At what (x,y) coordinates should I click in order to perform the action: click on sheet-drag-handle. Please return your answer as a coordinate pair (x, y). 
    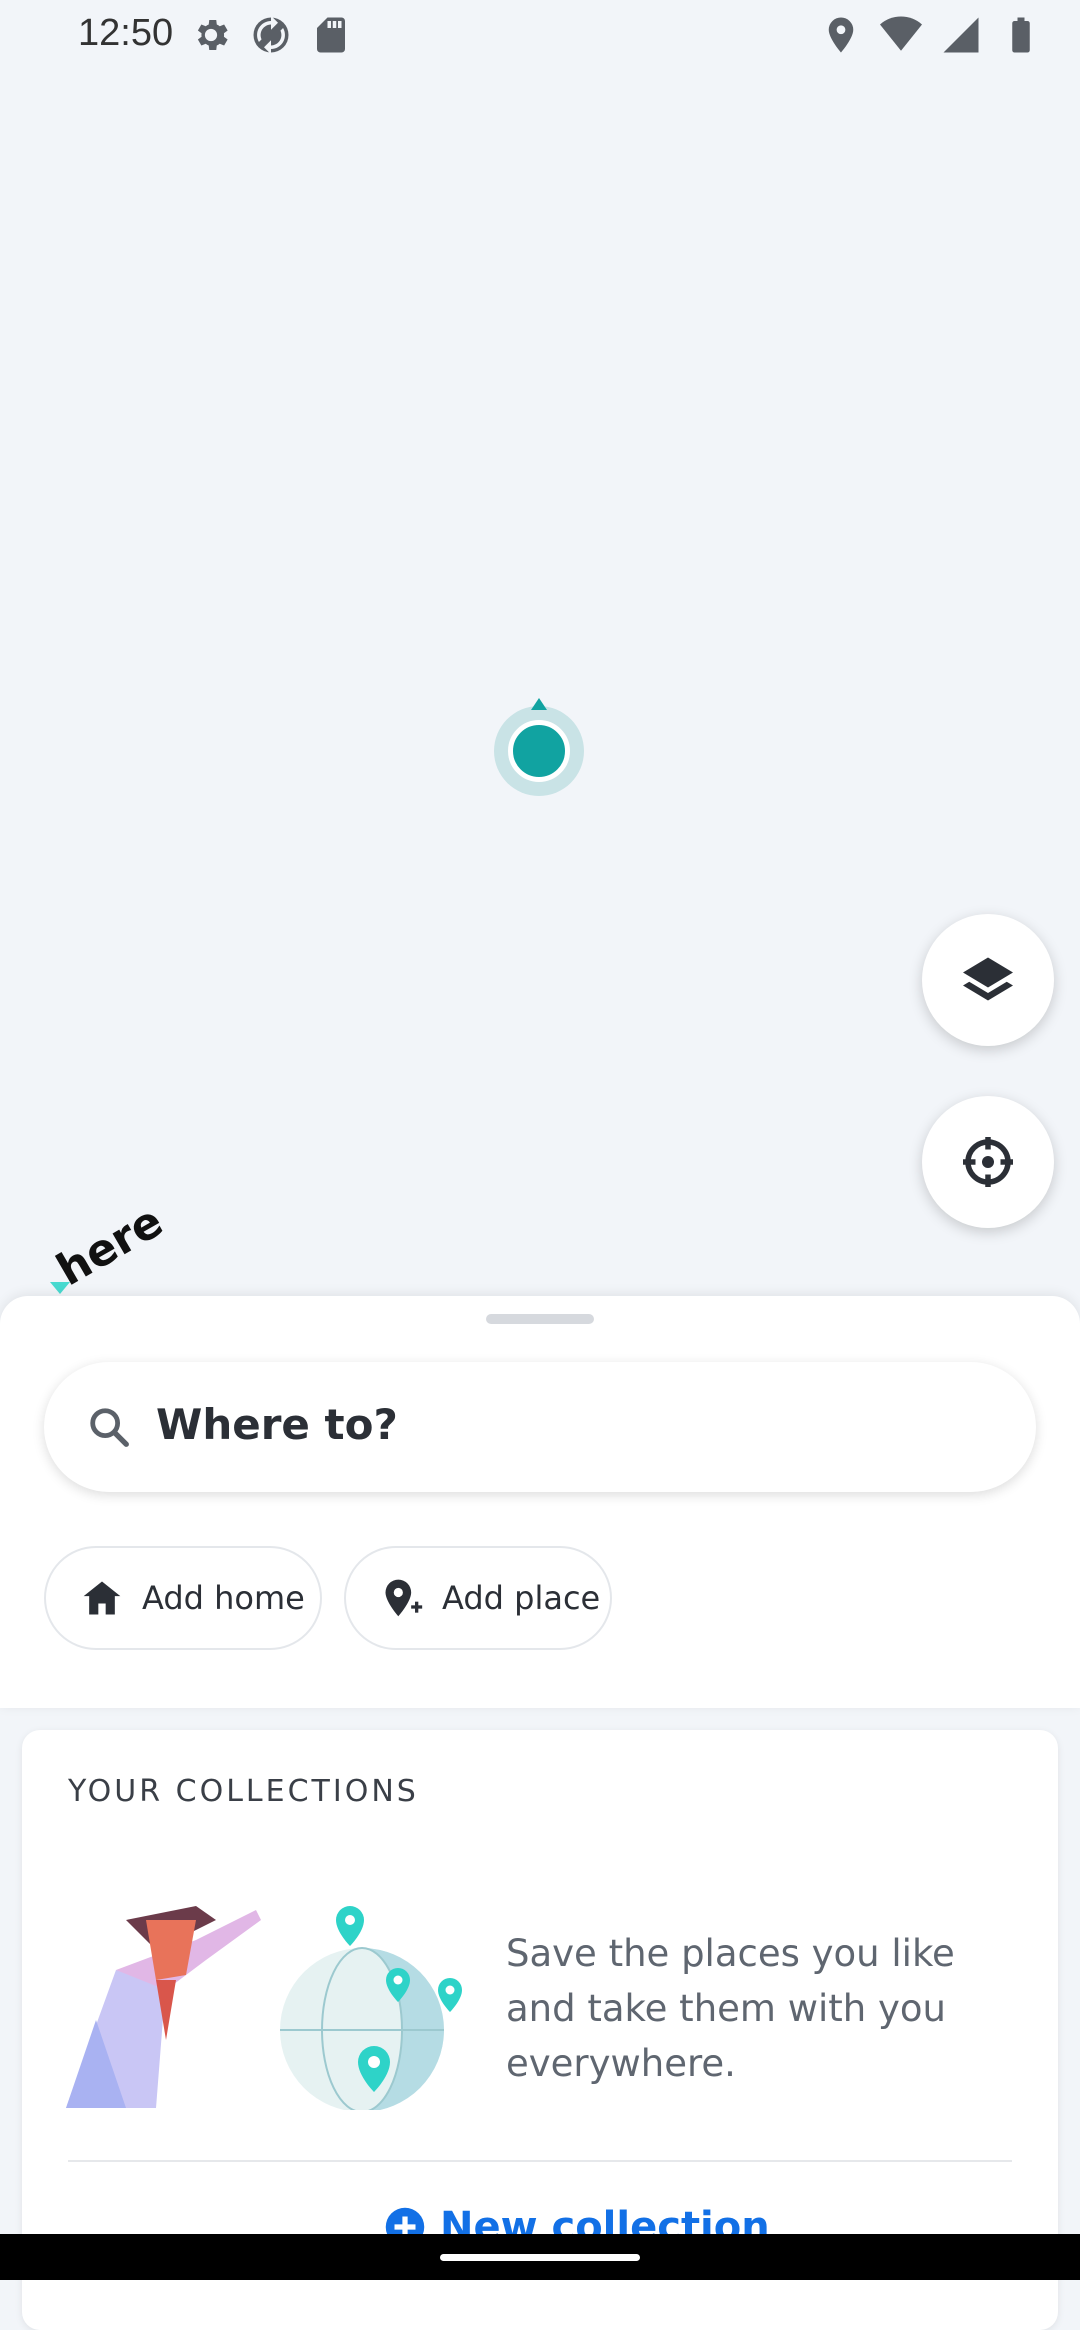
    Looking at the image, I should click on (540, 1319).